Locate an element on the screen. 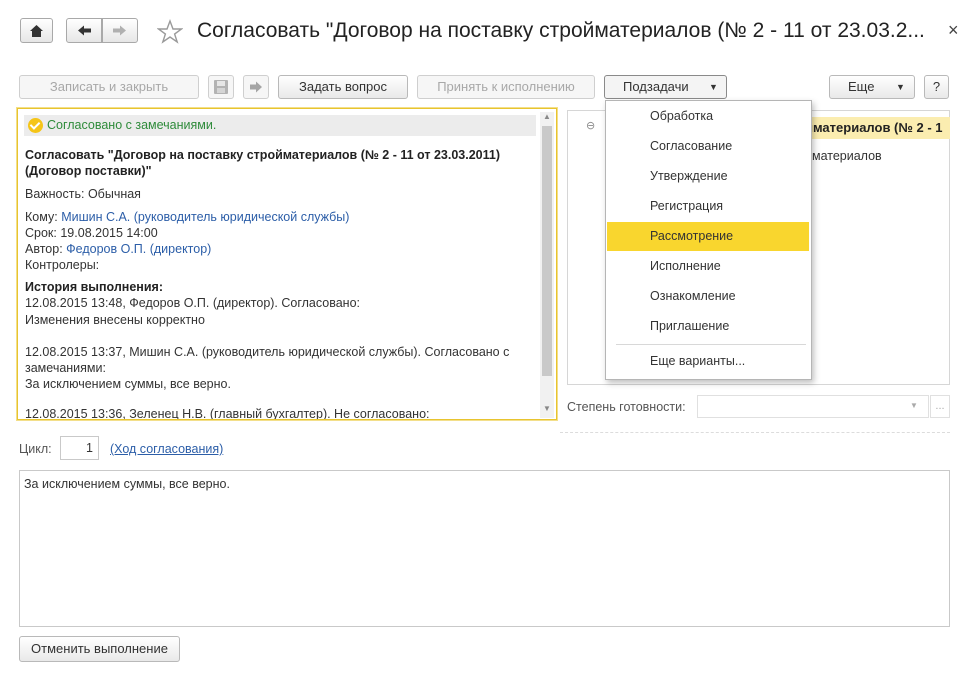 This screenshot has width=976, height=676. ask-question-button: Задать вопрос is located at coordinates (343, 87).